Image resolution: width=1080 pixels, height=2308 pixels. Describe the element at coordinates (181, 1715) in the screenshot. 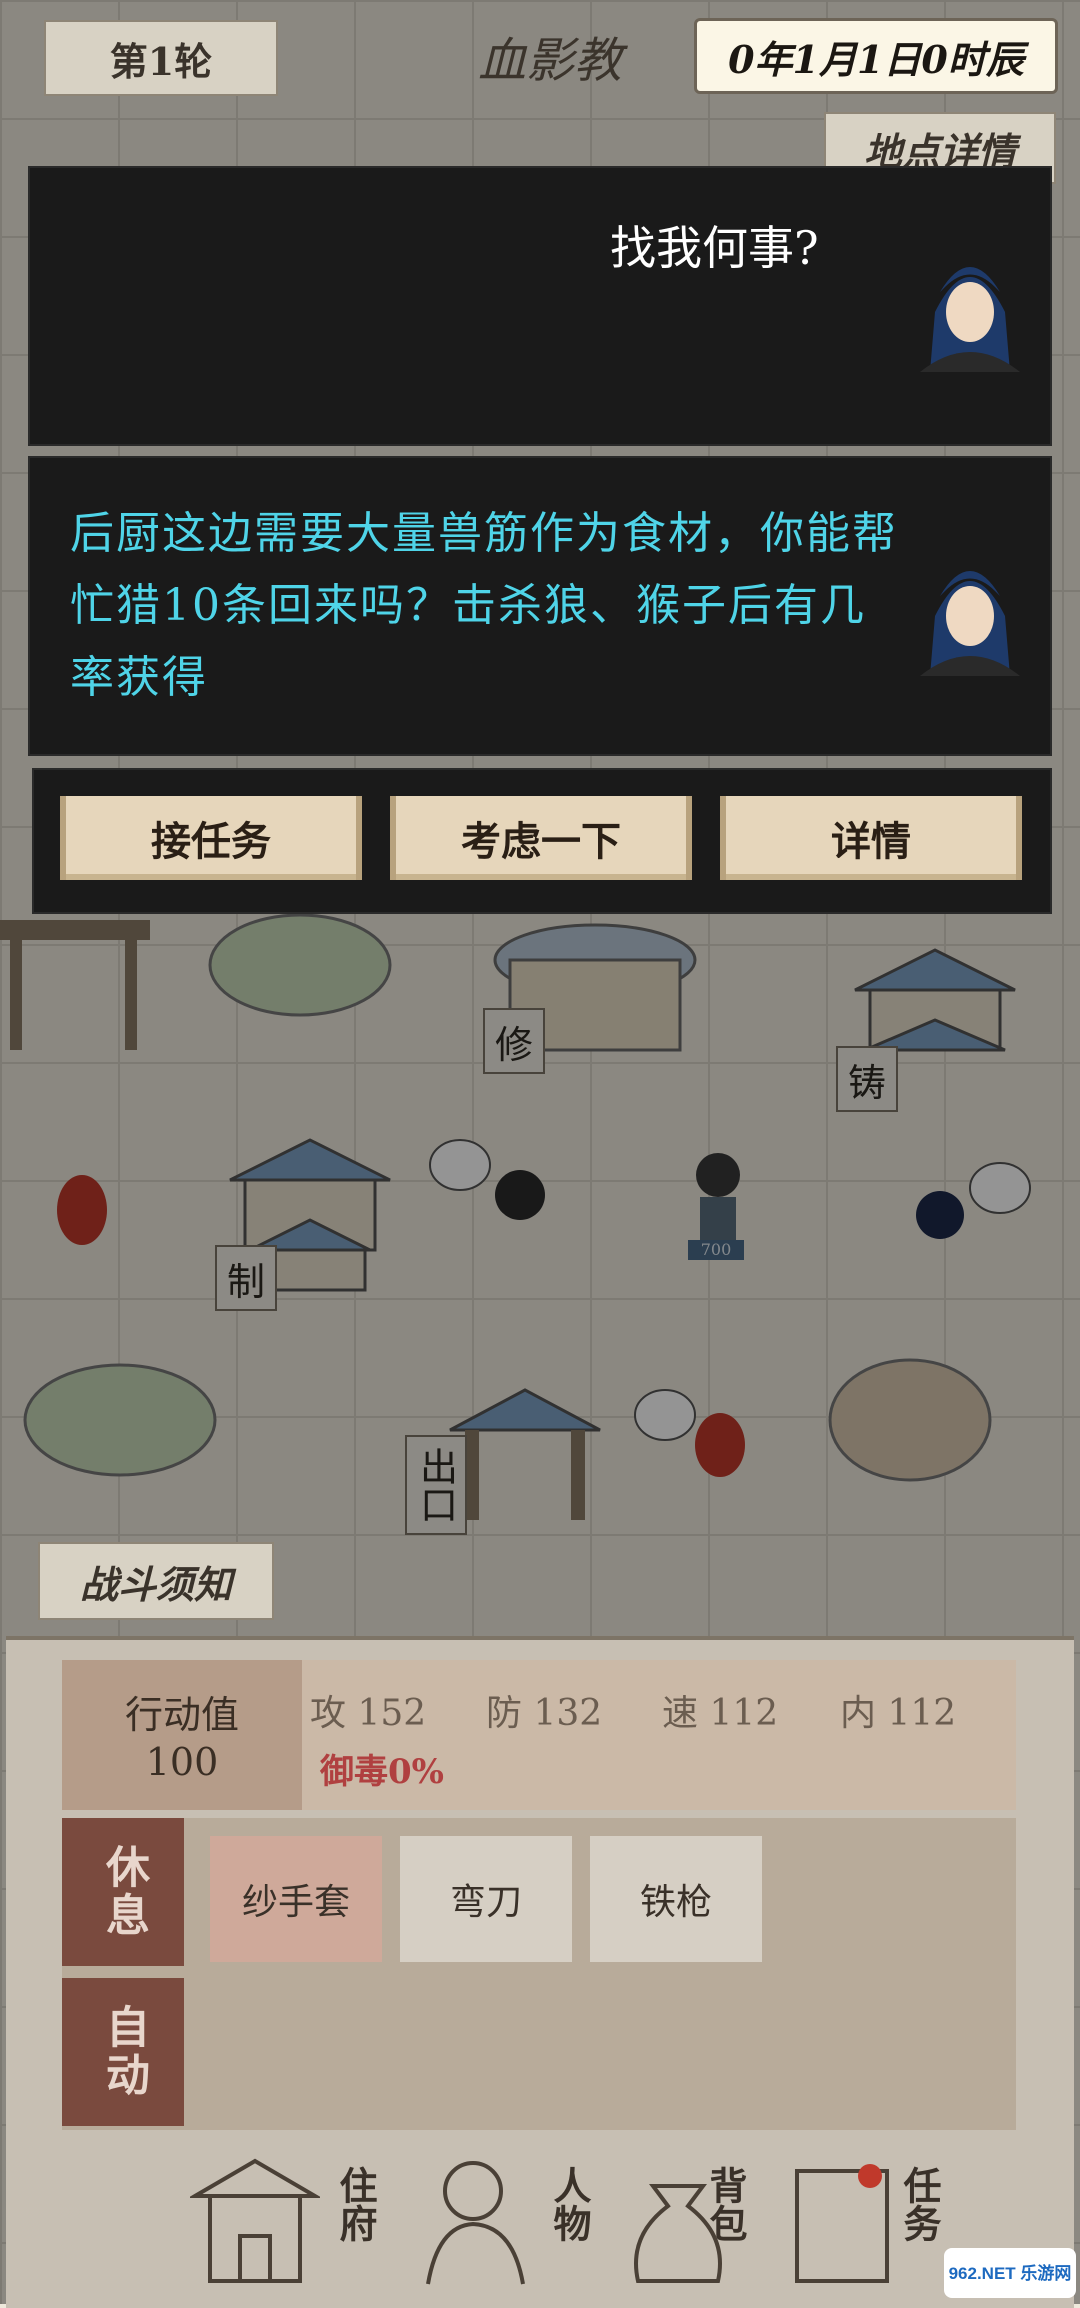

I see `action-label: 行动值` at that location.